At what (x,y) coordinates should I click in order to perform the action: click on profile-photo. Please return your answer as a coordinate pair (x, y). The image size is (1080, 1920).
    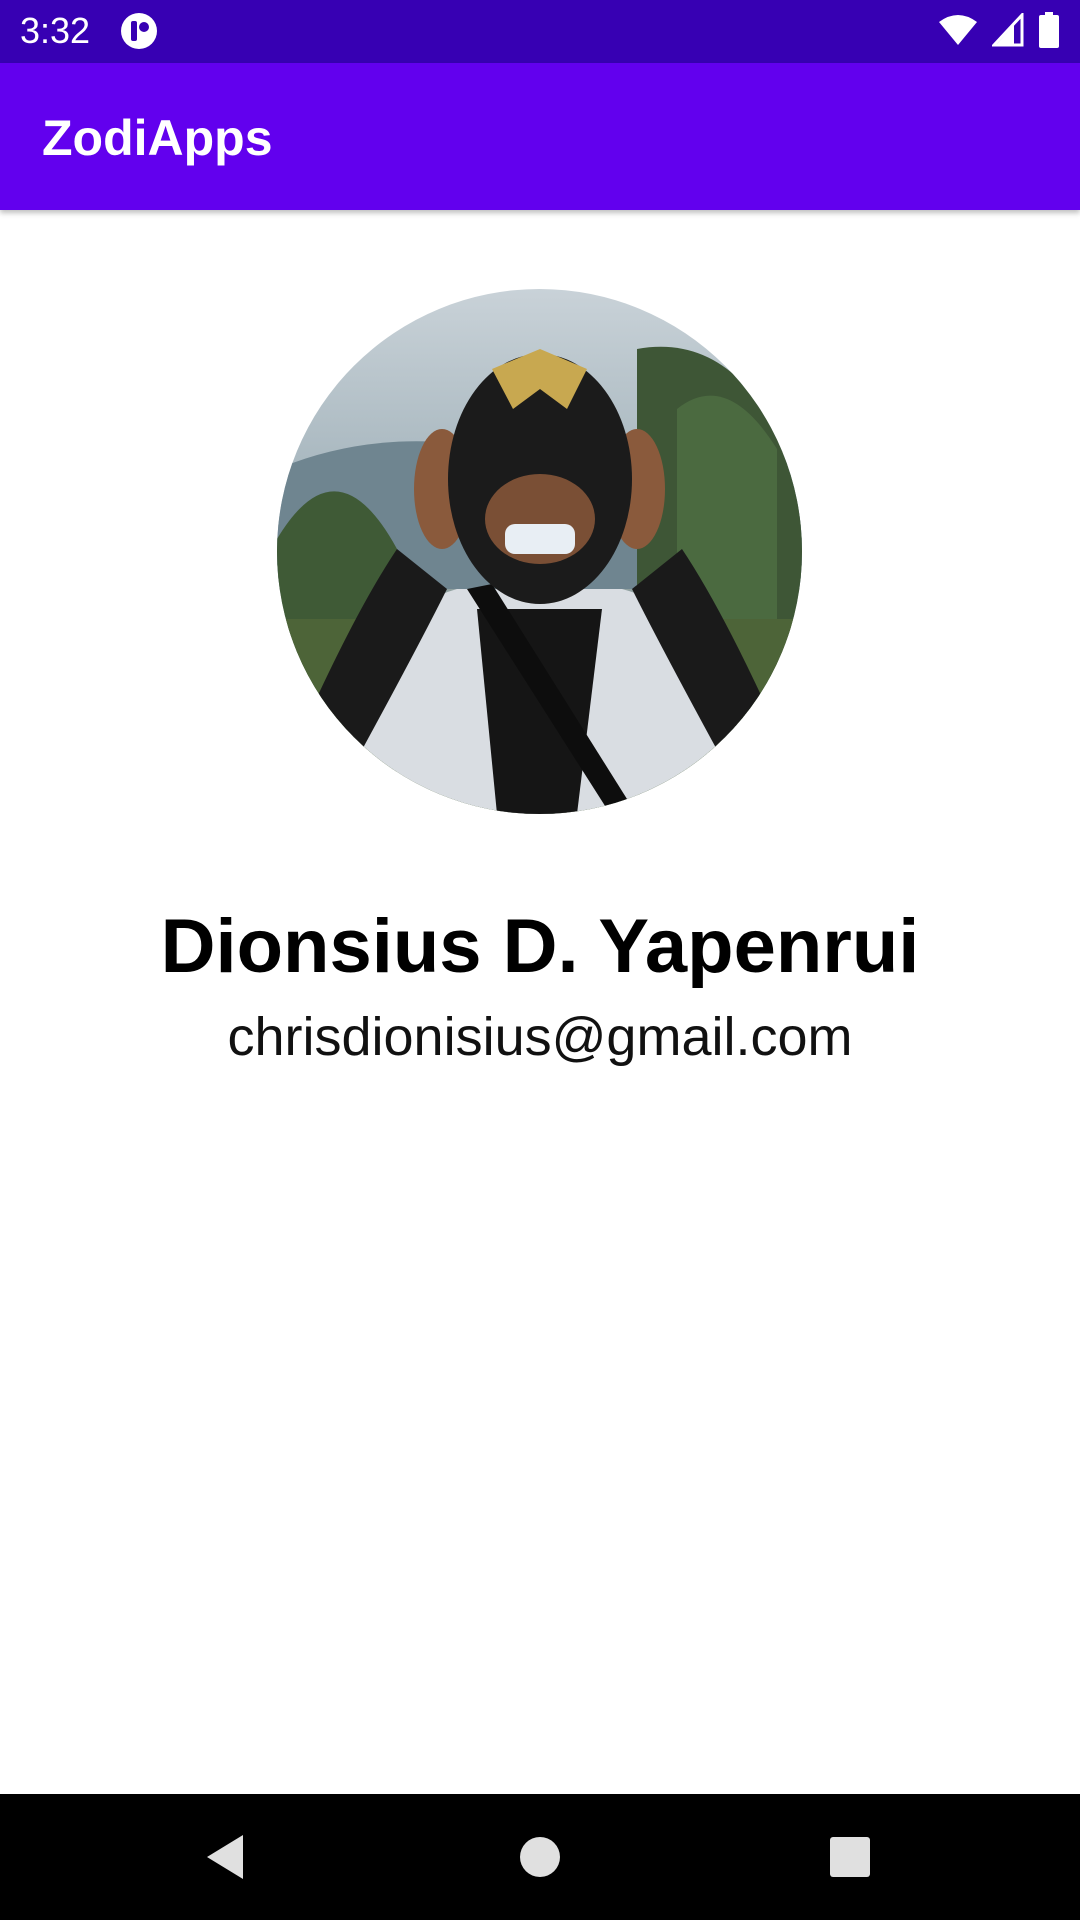
    Looking at the image, I should click on (539, 551).